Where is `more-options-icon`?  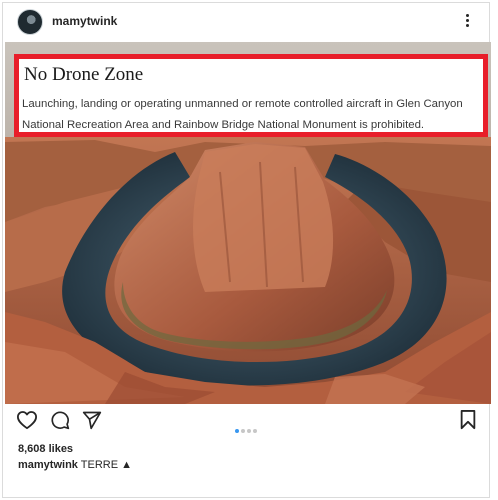
more-options-icon is located at coordinates (467, 22).